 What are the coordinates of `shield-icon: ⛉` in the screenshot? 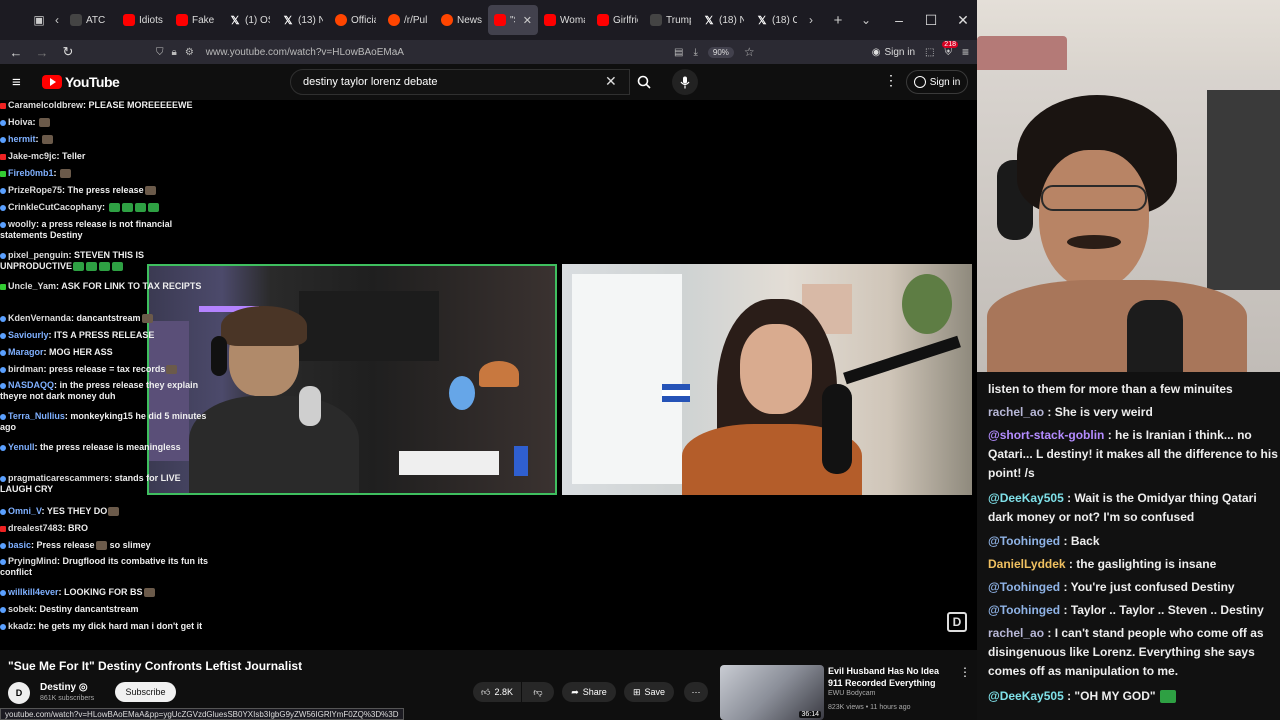 It's located at (160, 52).